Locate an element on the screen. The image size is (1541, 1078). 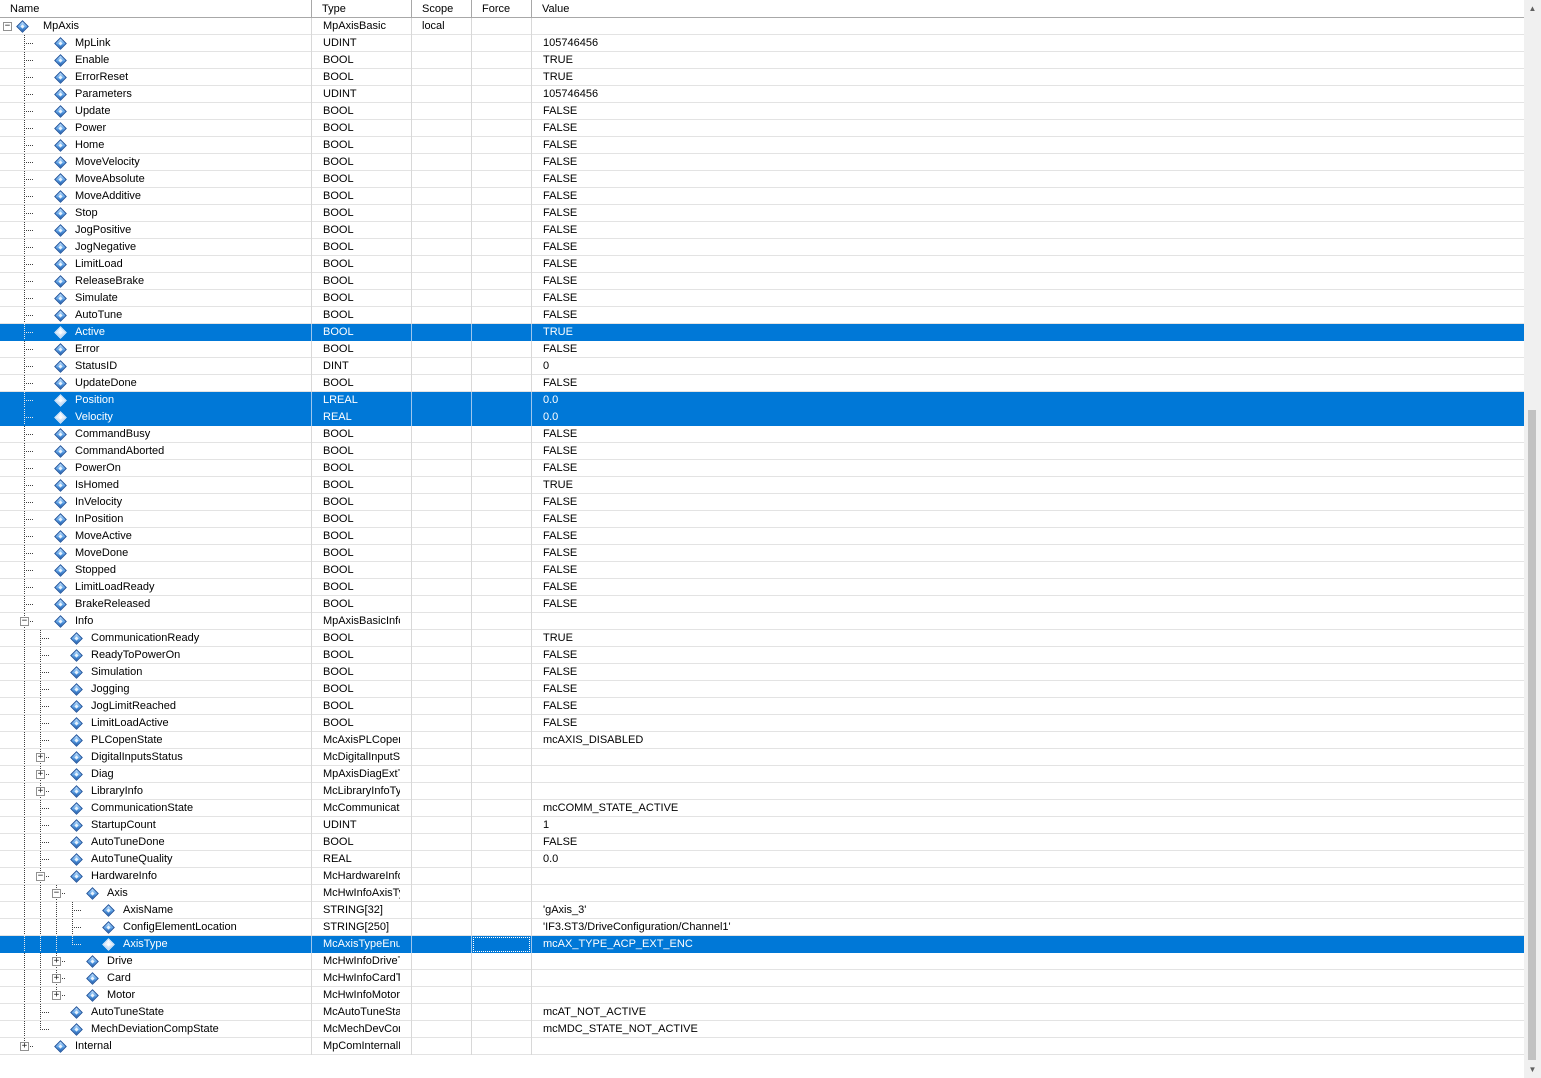
column-header-name: Name is located at coordinates (156, 9).